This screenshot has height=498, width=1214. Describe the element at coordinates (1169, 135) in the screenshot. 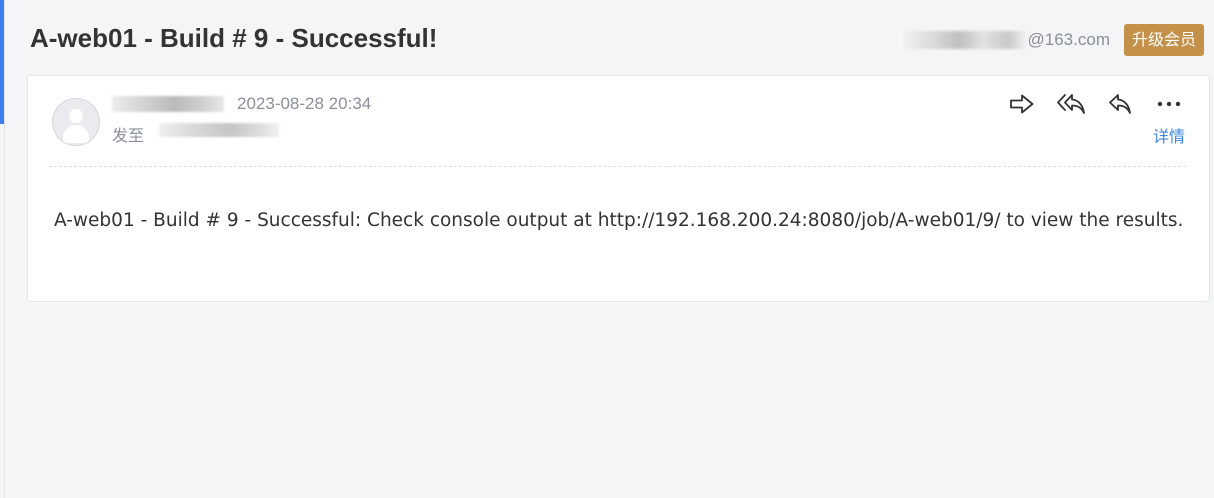

I see `details-link: 详情` at that location.